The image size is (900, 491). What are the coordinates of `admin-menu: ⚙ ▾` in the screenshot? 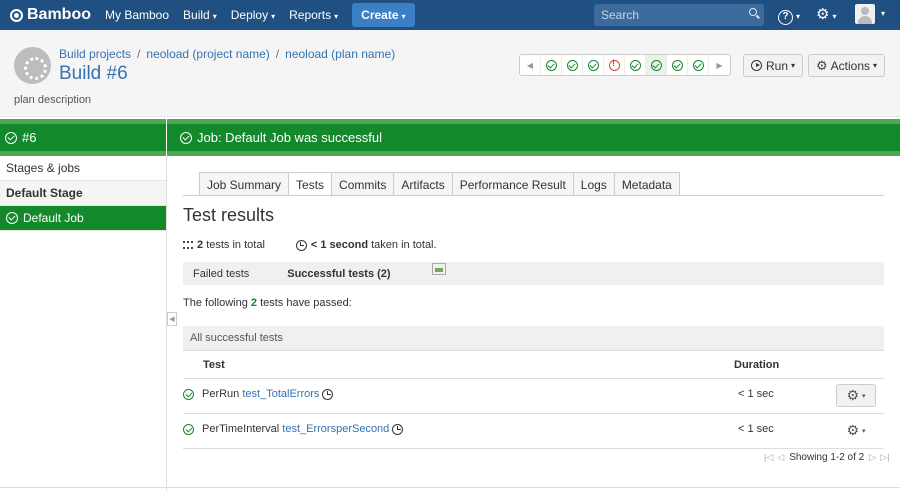 It's located at (826, 16).